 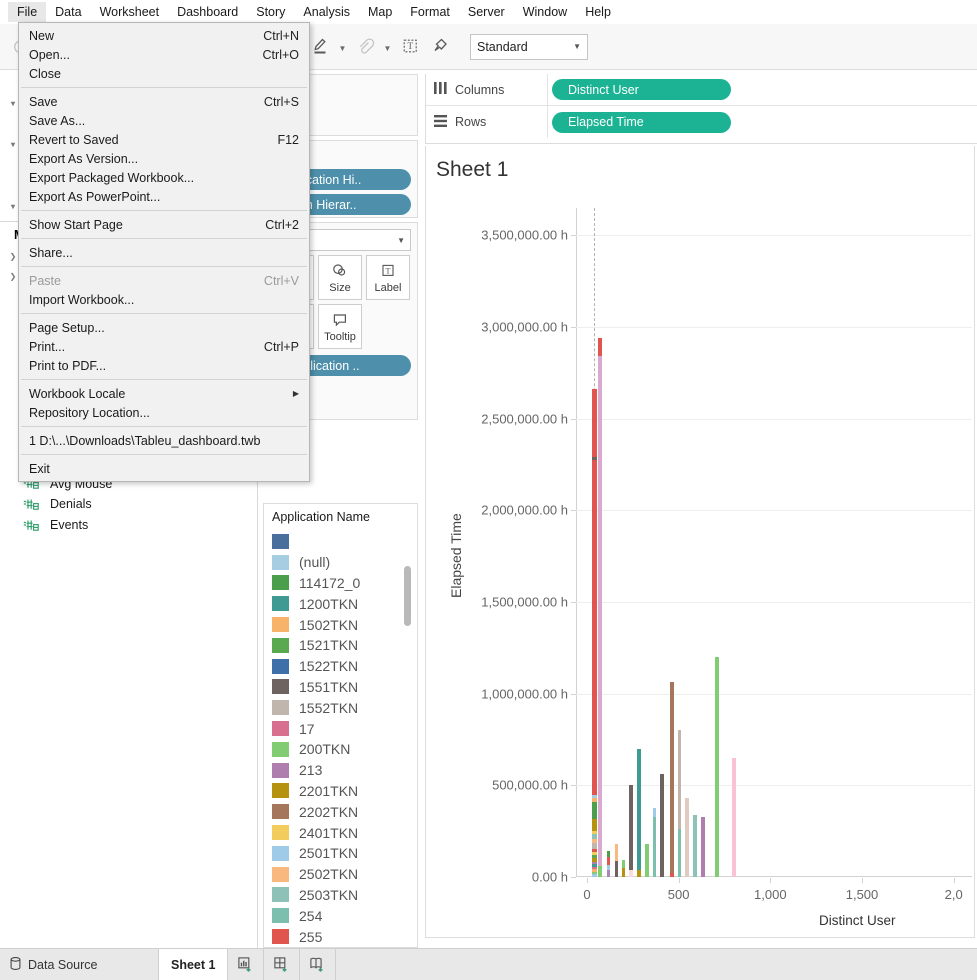 I want to click on legend-item: 213, so click(x=340, y=770).